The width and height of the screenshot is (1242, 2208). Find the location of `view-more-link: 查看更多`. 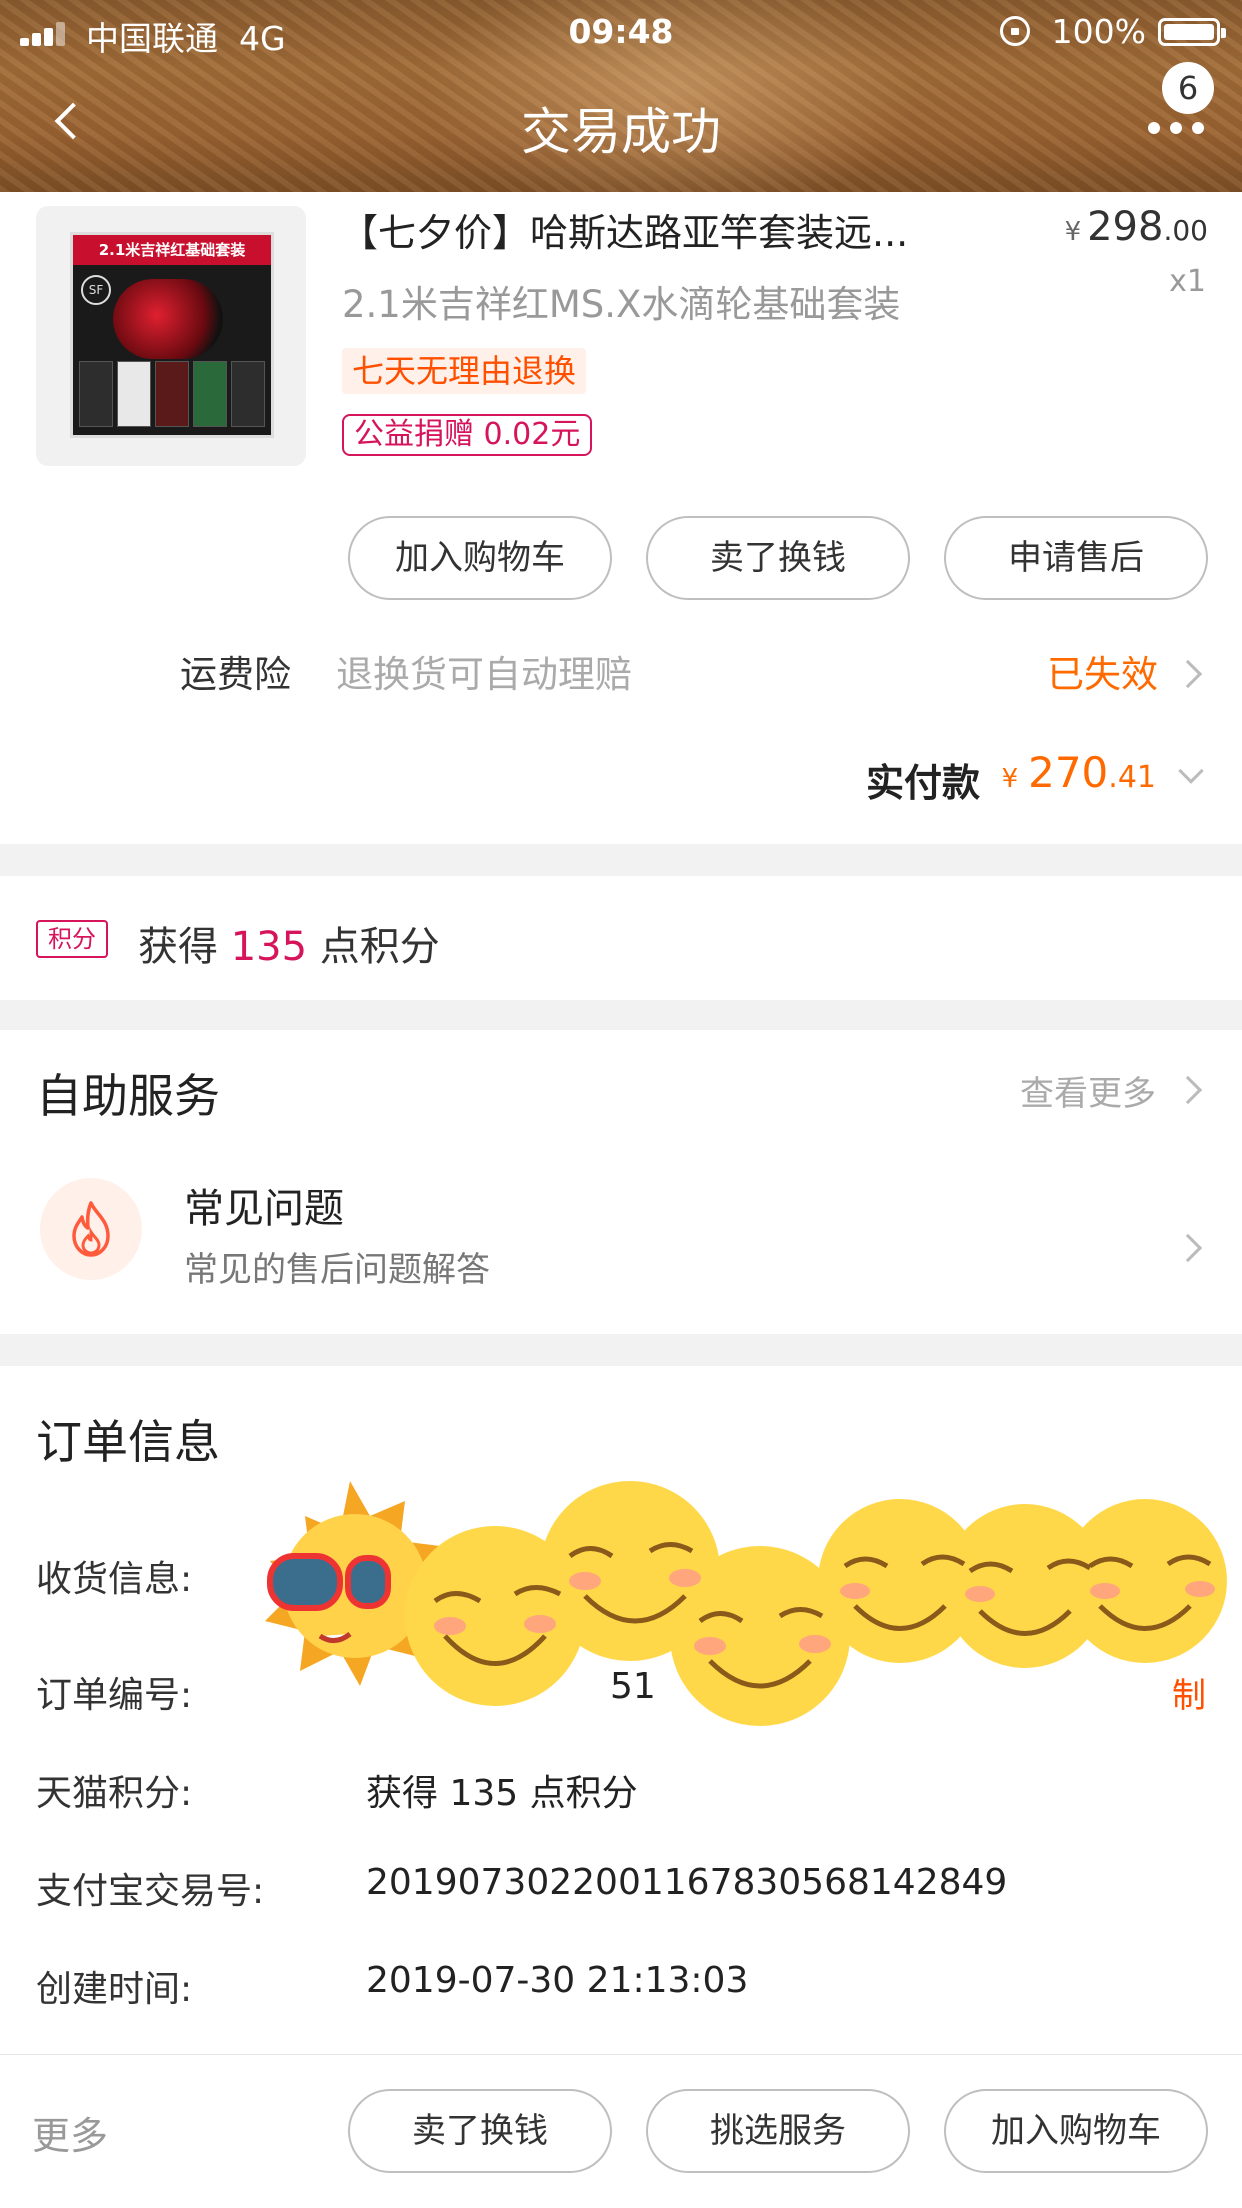

view-more-link: 查看更多 is located at coordinates (1088, 1090).